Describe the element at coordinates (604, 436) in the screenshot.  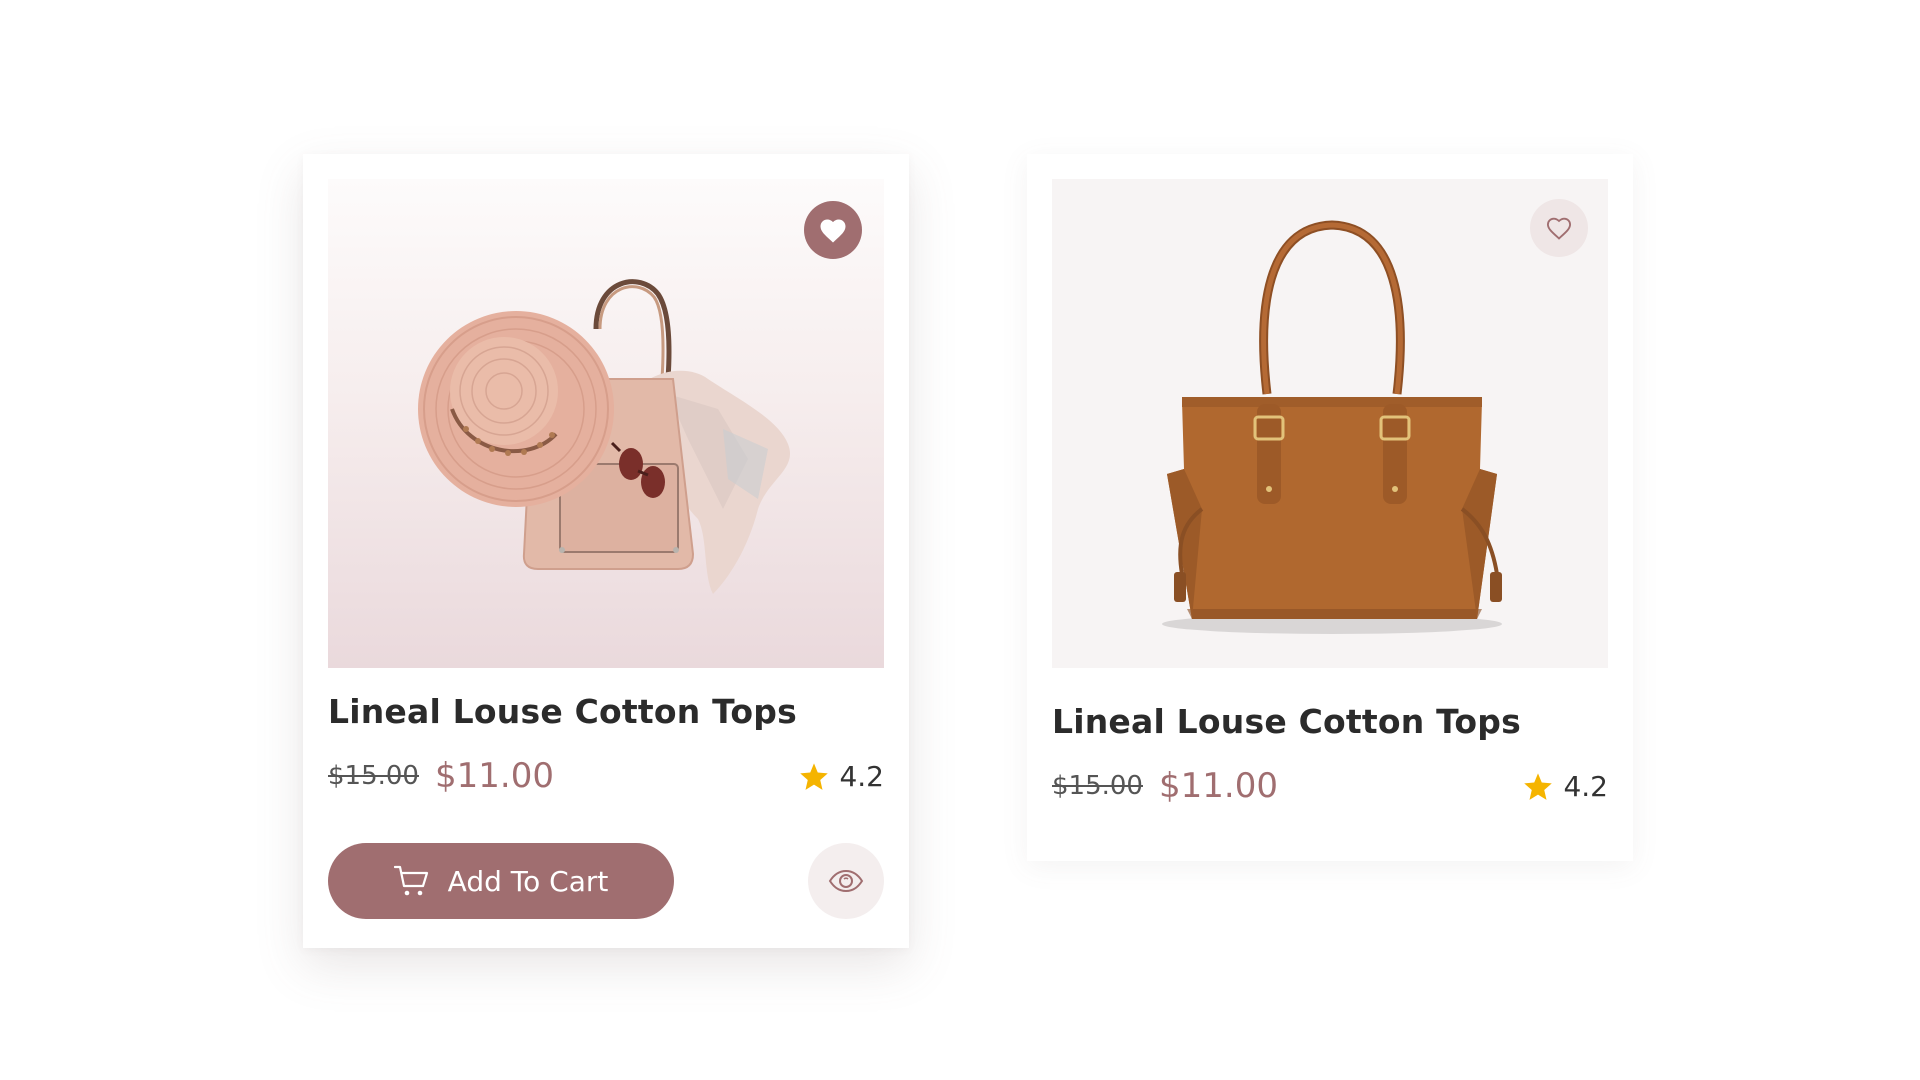
I see `hat-bag-scarf-sunglasses-image` at that location.